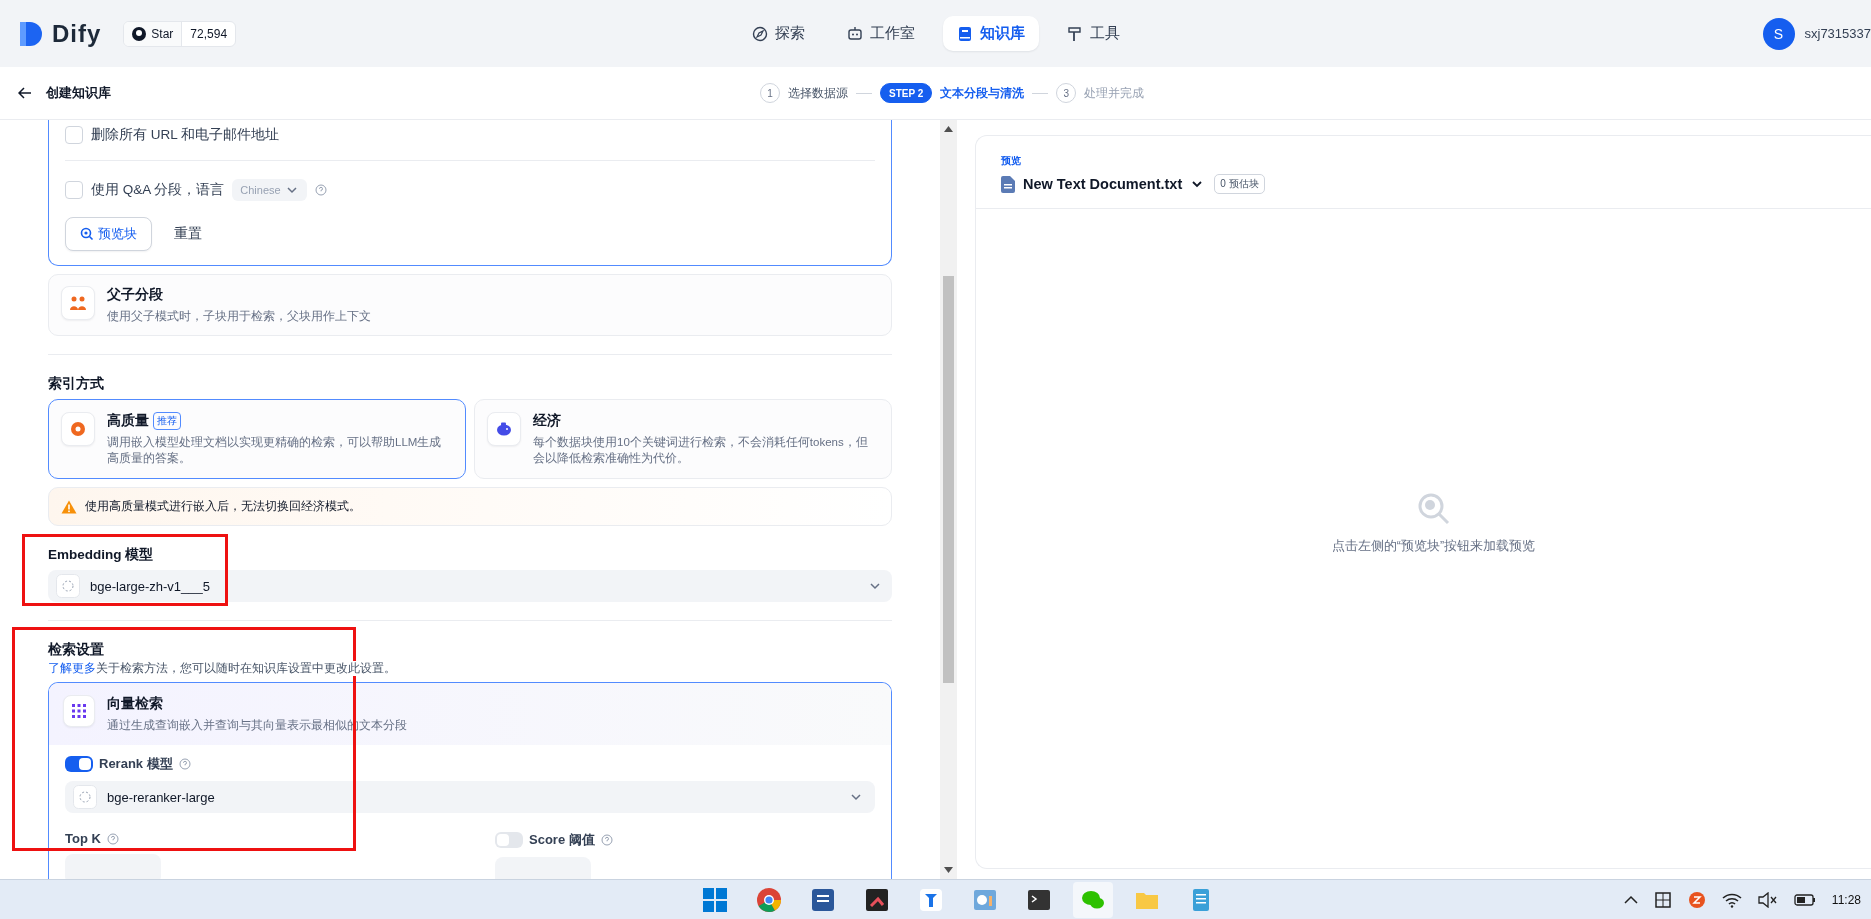 Image resolution: width=1871 pixels, height=919 pixels. Describe the element at coordinates (470, 586) in the screenshot. I see `model-select: bge-large-zh-v1___5` at that location.